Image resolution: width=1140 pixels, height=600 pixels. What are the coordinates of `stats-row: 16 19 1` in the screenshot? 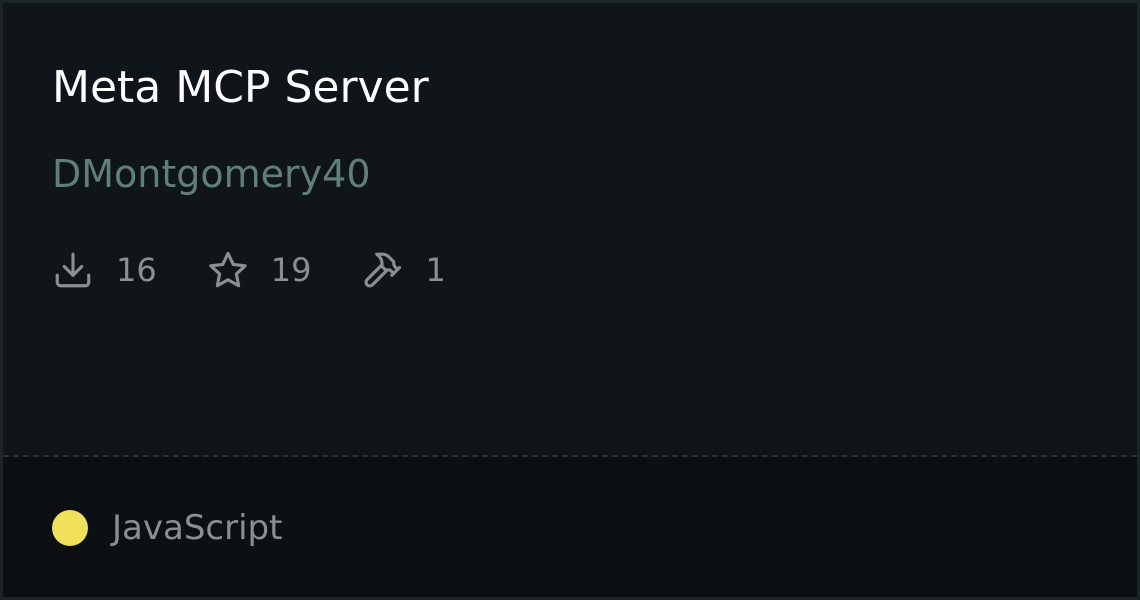 It's located at (274, 270).